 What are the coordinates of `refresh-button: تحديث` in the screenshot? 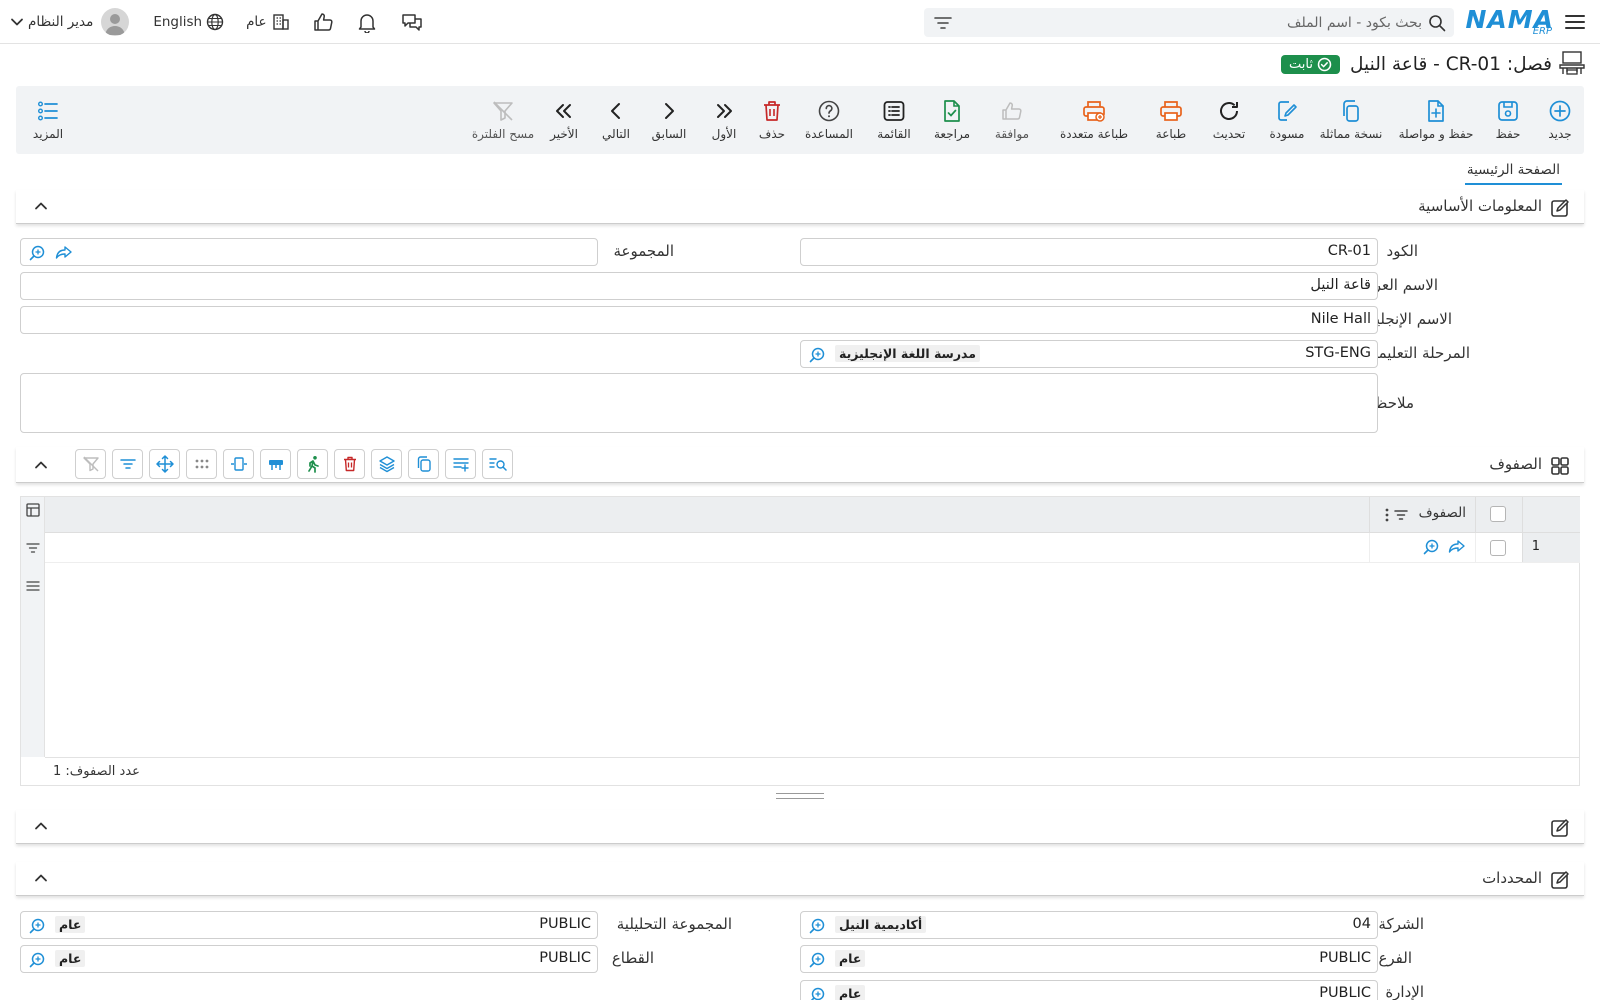 It's located at (1229, 120).